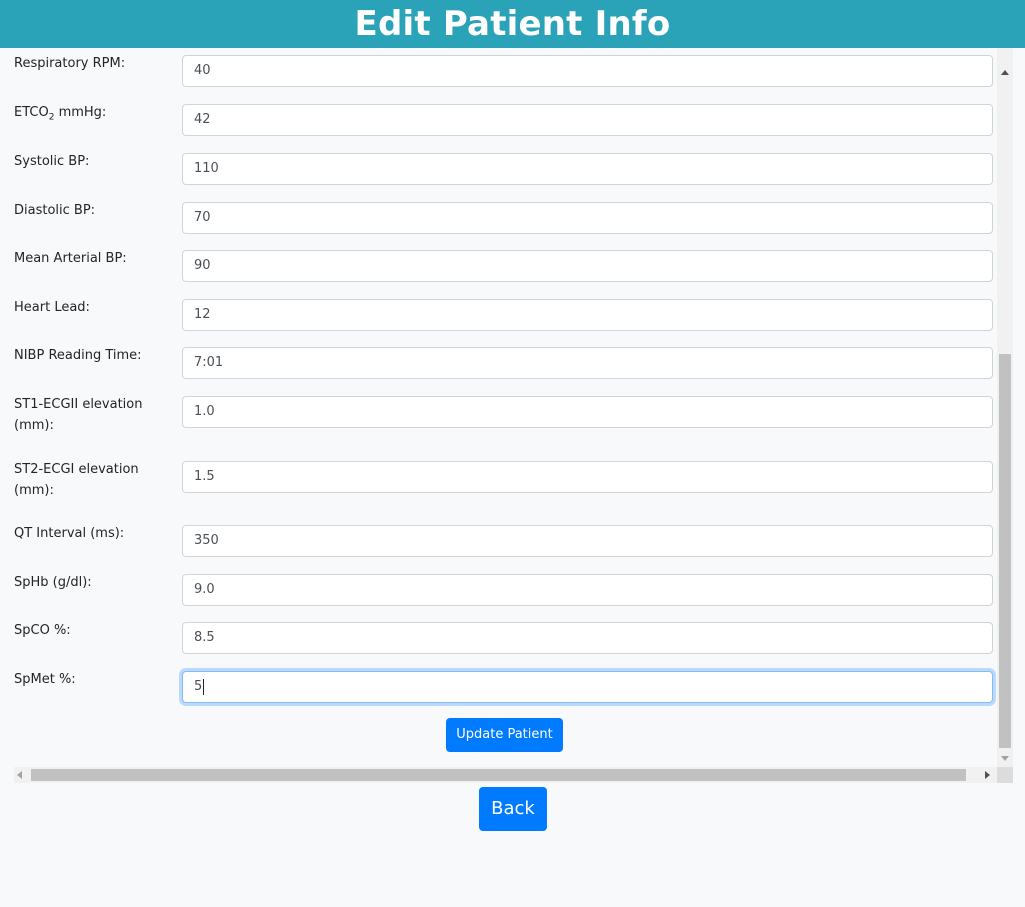 Image resolution: width=1025 pixels, height=907 pixels. I want to click on horizontal-scrollbar, so click(505, 775).